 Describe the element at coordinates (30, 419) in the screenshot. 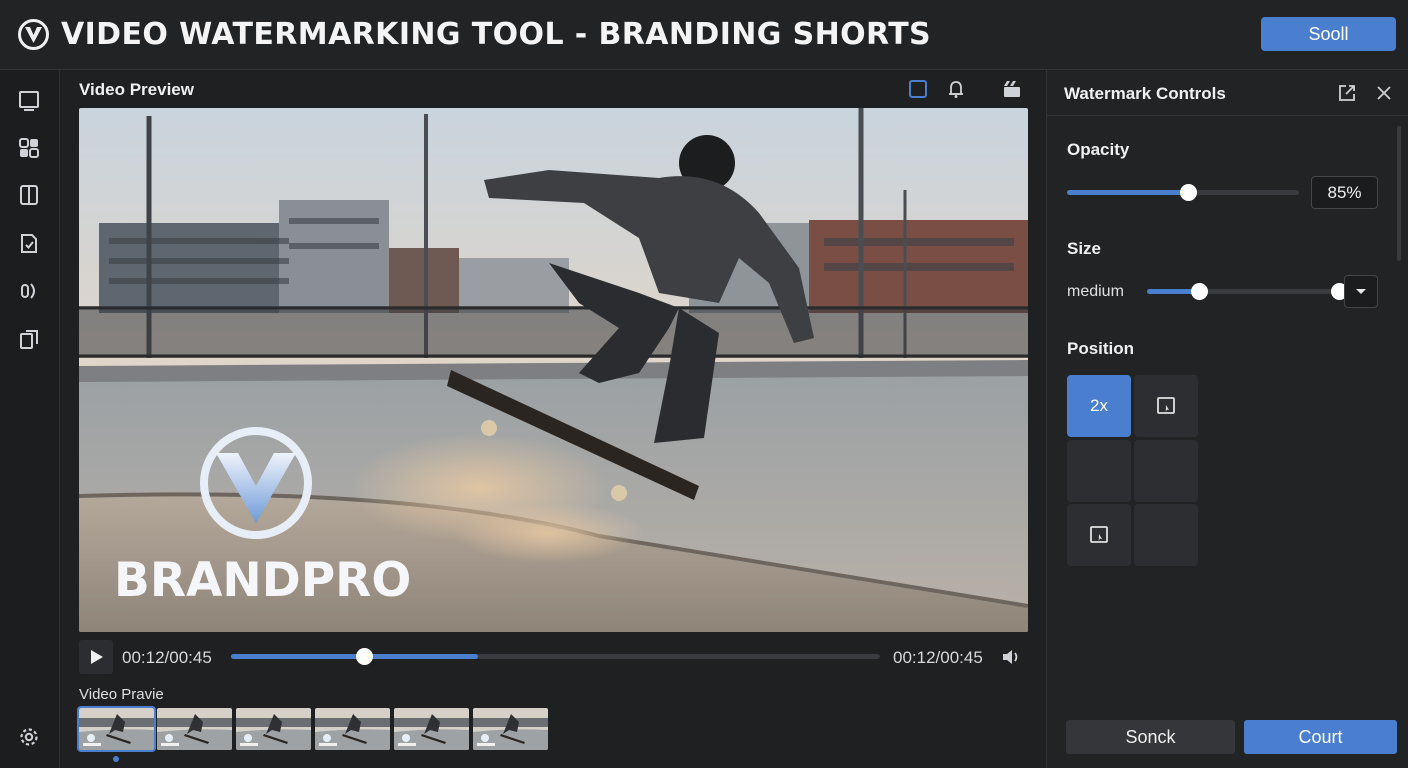

I see `left-sidebar` at that location.